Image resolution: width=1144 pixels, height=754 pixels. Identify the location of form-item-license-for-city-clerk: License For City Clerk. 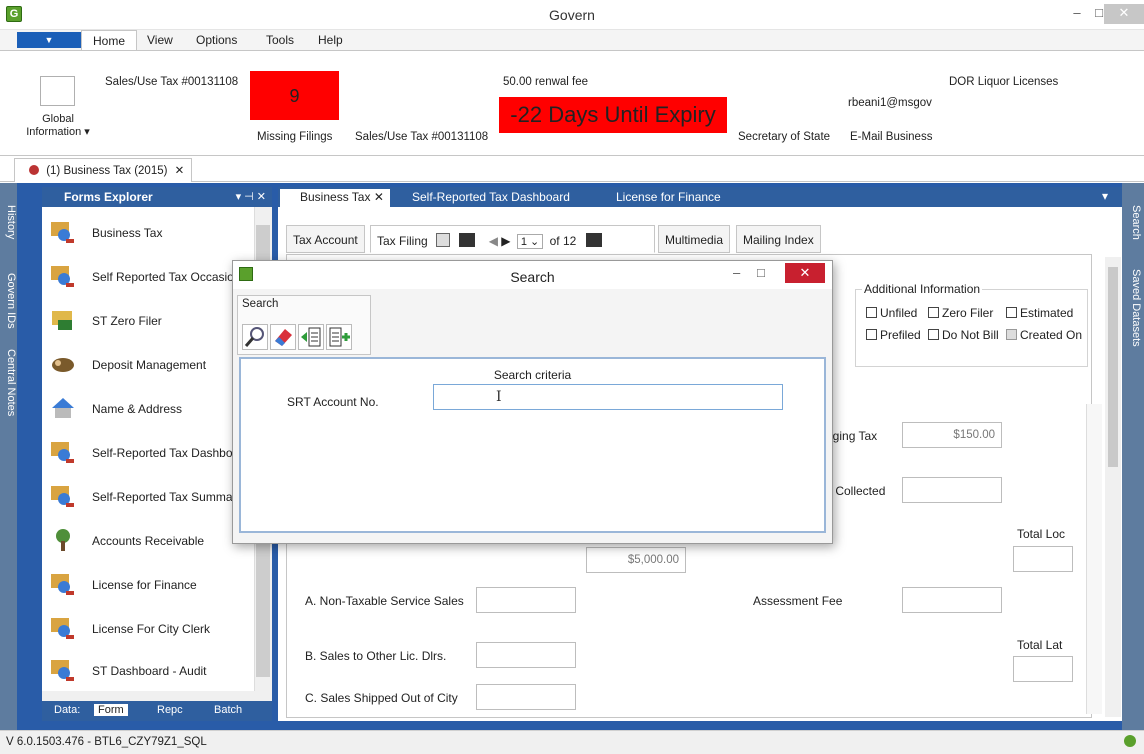
(152, 637).